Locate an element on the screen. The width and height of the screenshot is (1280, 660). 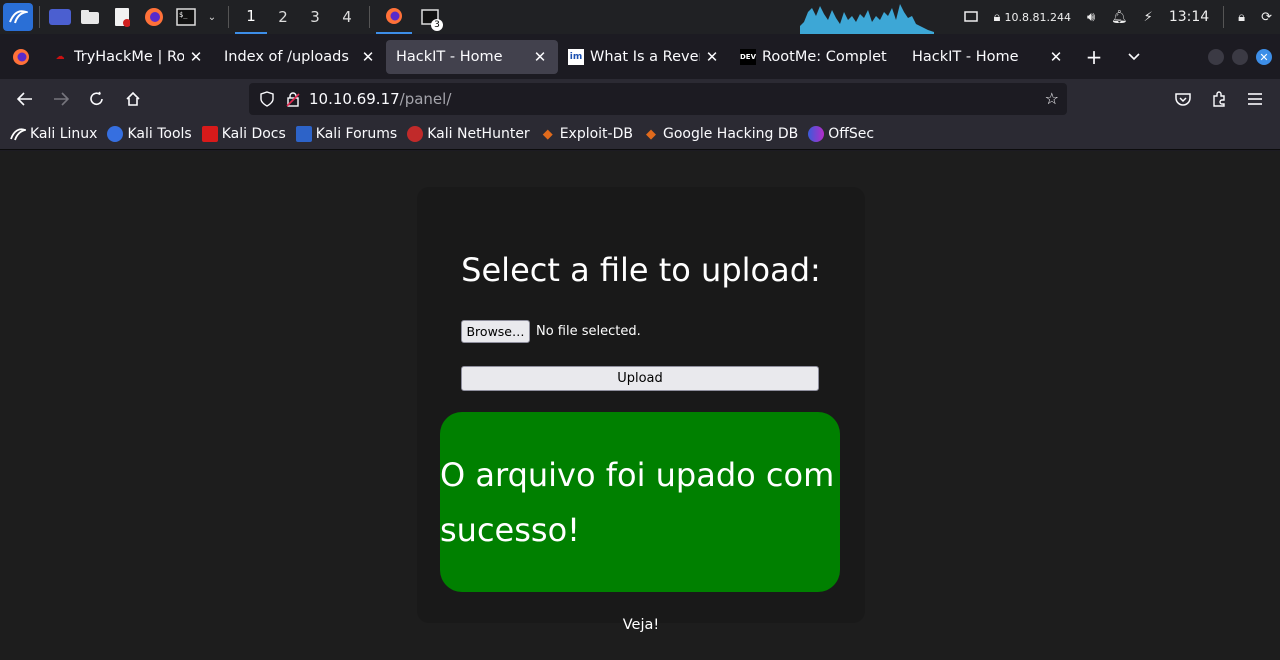
veja-link: Veja! is located at coordinates (641, 625).